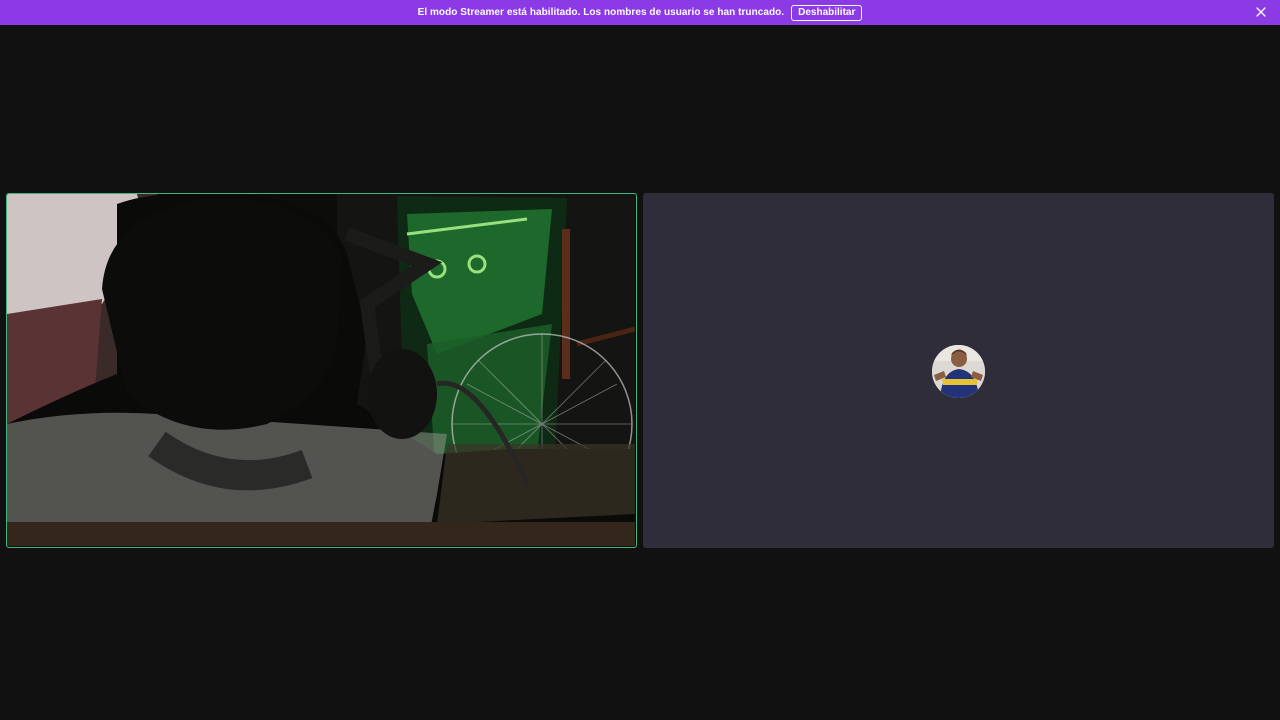 The width and height of the screenshot is (1280, 720). What do you see at coordinates (1261, 12) in the screenshot?
I see `close-icon` at bounding box center [1261, 12].